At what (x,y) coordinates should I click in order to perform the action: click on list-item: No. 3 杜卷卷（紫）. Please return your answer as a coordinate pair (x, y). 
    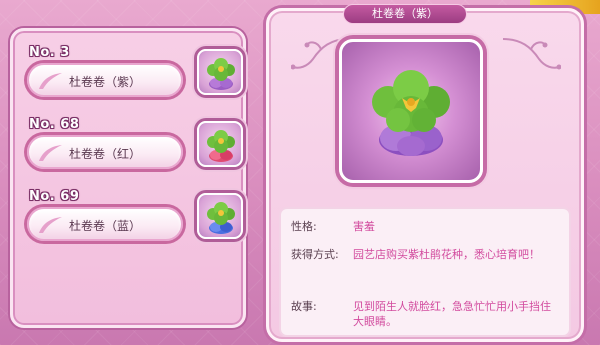
    Looking at the image, I should click on (138, 75).